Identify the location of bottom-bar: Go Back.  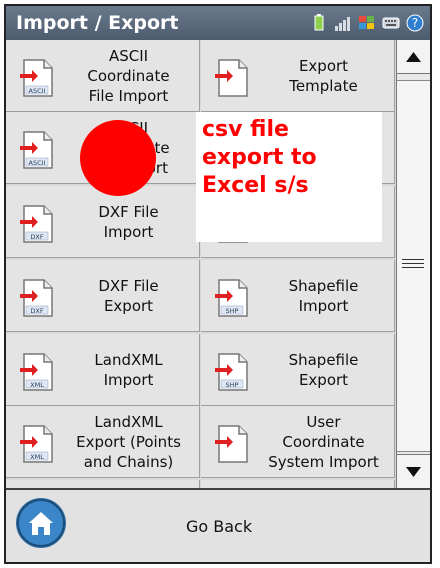
(218, 525).